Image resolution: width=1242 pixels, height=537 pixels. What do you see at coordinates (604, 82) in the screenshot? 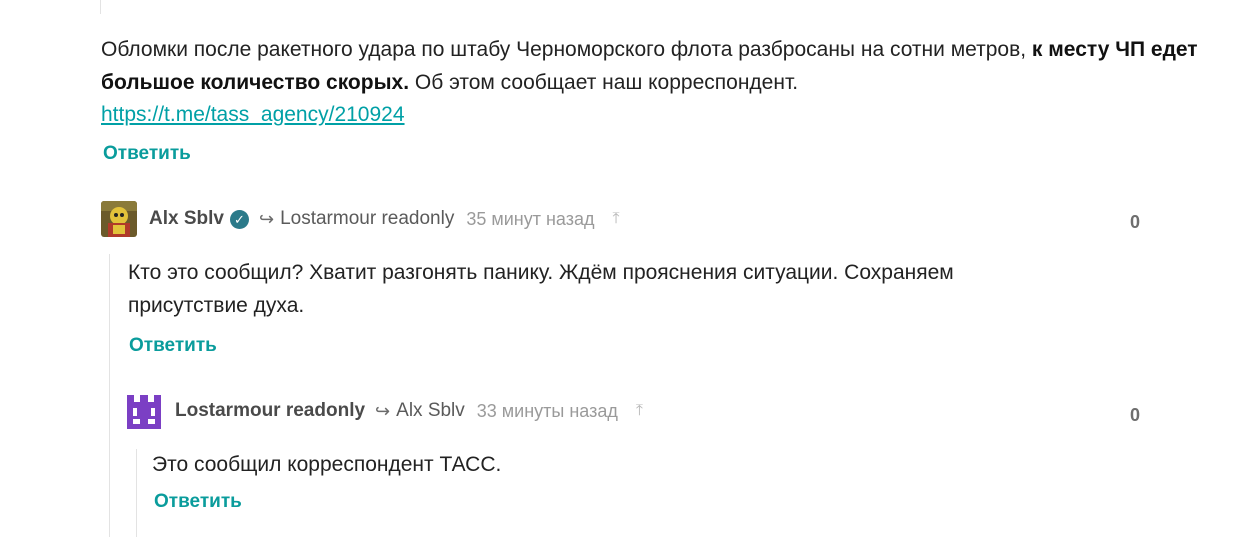
I see `root-text-after: Об этом сообщает наш корреспондент.` at bounding box center [604, 82].